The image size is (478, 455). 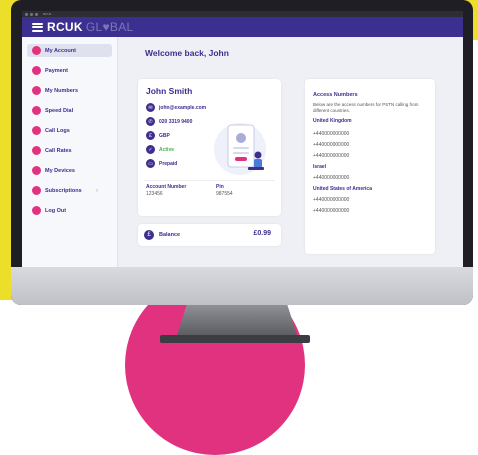 What do you see at coordinates (209, 180) in the screenshot?
I see `divider` at bounding box center [209, 180].